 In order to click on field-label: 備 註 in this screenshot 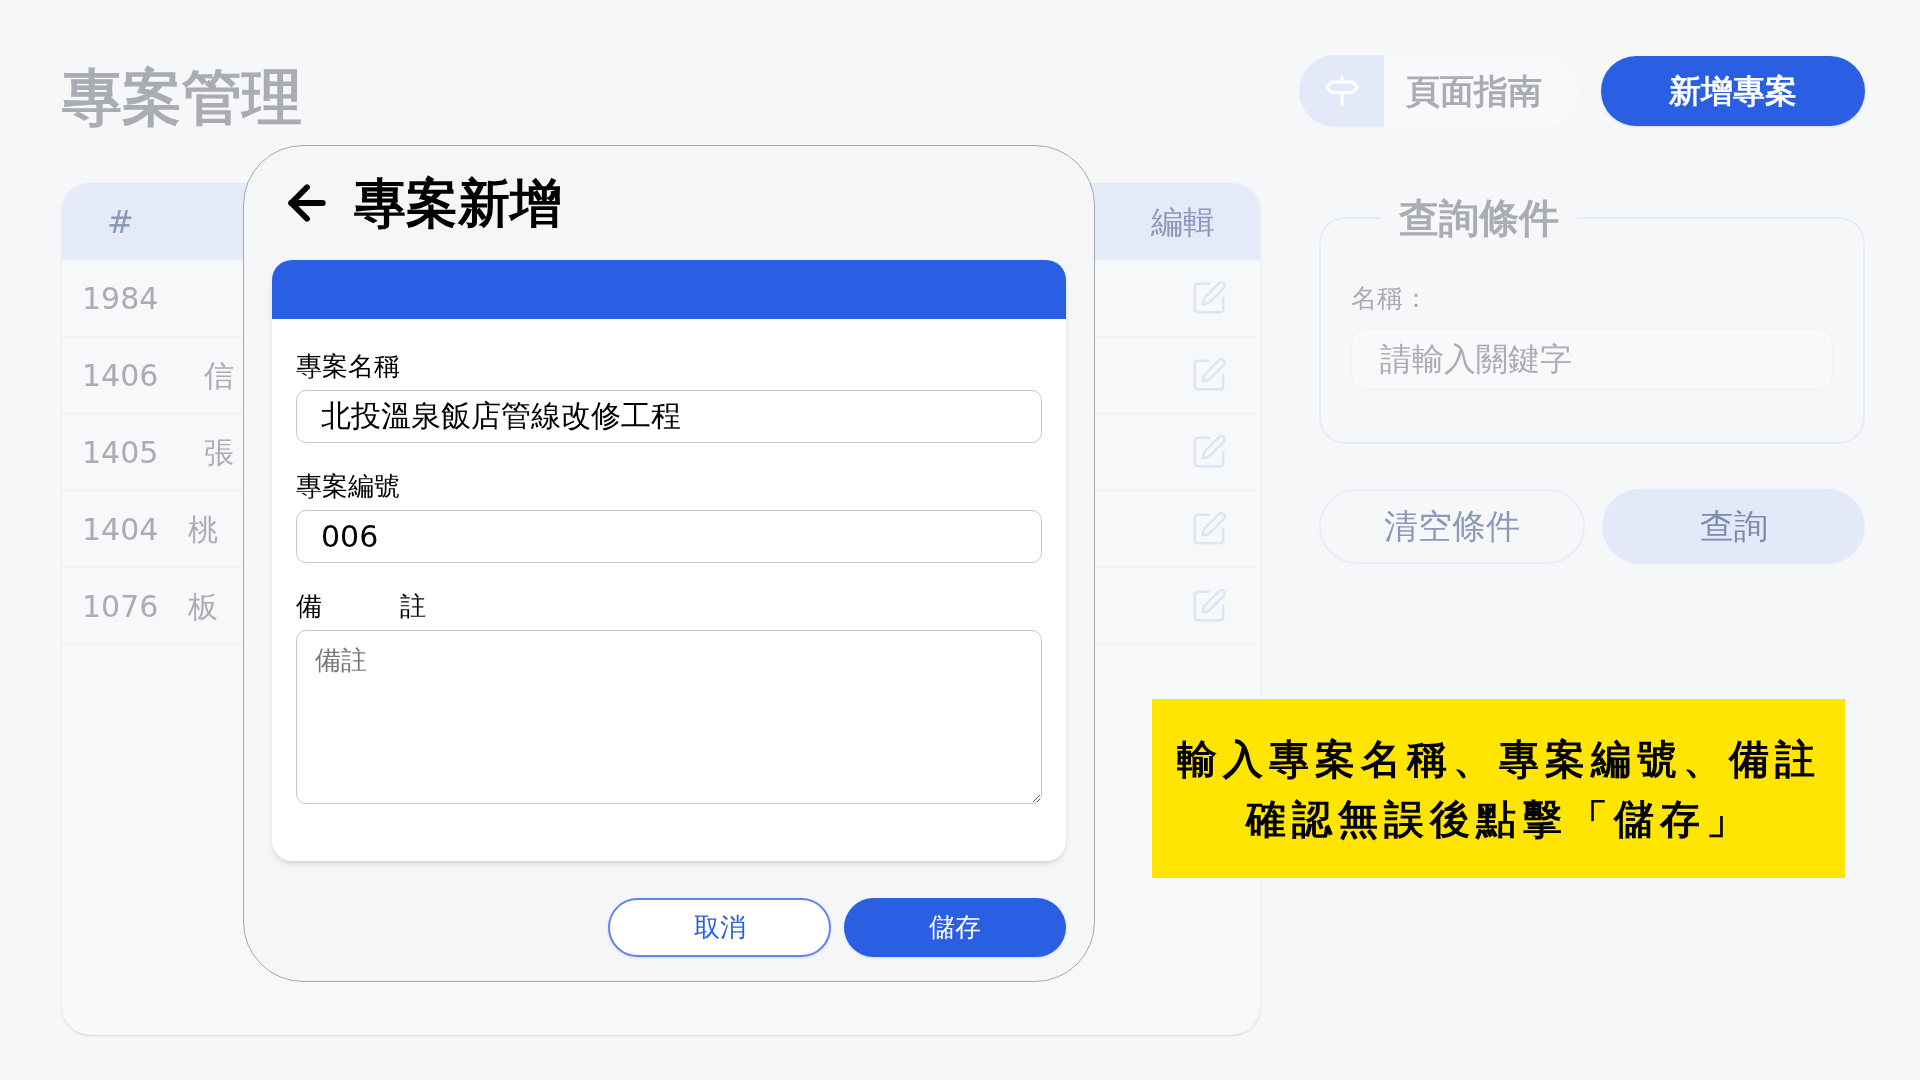, I will do `click(361, 606)`.